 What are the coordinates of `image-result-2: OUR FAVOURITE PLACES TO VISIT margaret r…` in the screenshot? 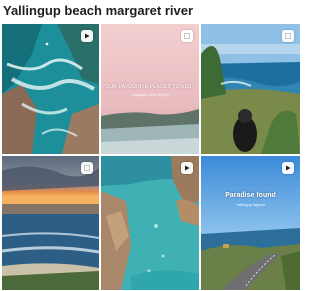 It's located at (150, 89).